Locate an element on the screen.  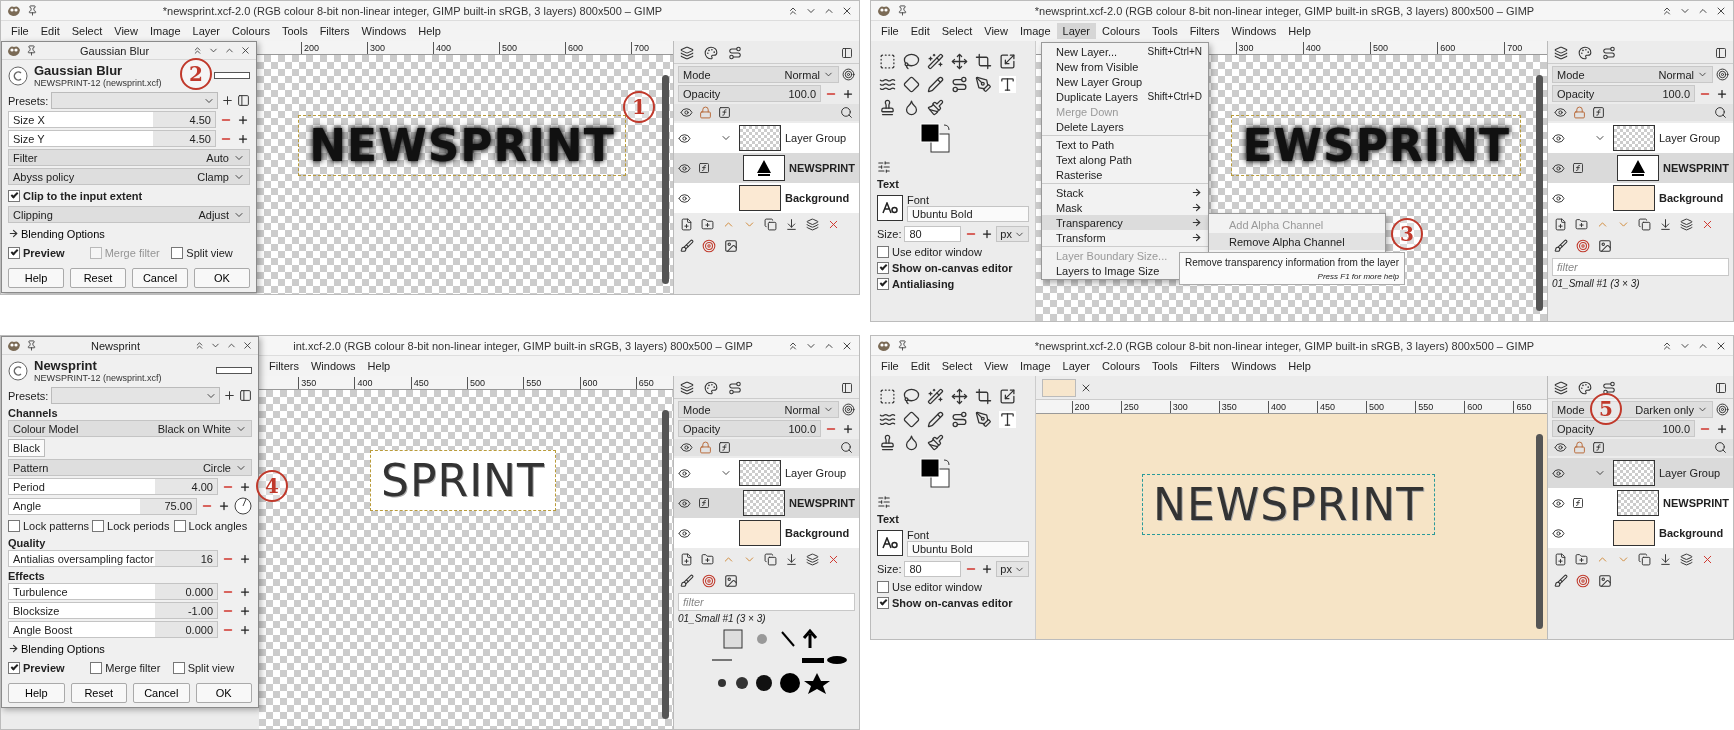
spin-field: Angle 75.00 is located at coordinates (102, 506).